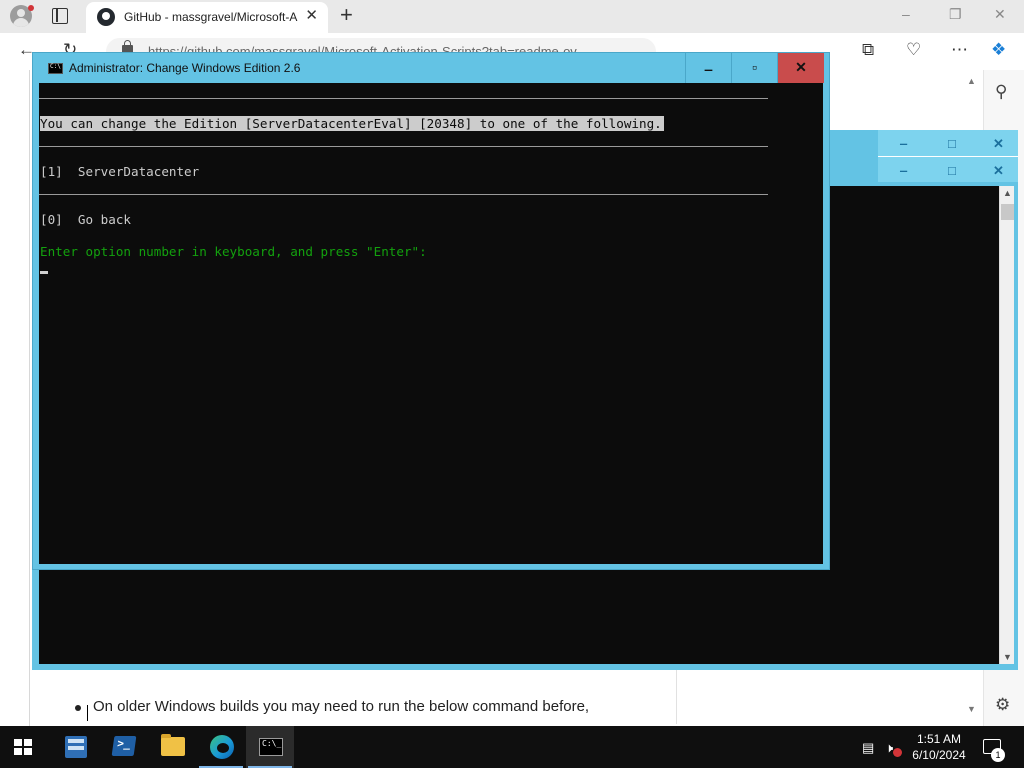  What do you see at coordinates (971, 81) in the screenshot?
I see `page-scroll-up-icon: ▲` at bounding box center [971, 81].